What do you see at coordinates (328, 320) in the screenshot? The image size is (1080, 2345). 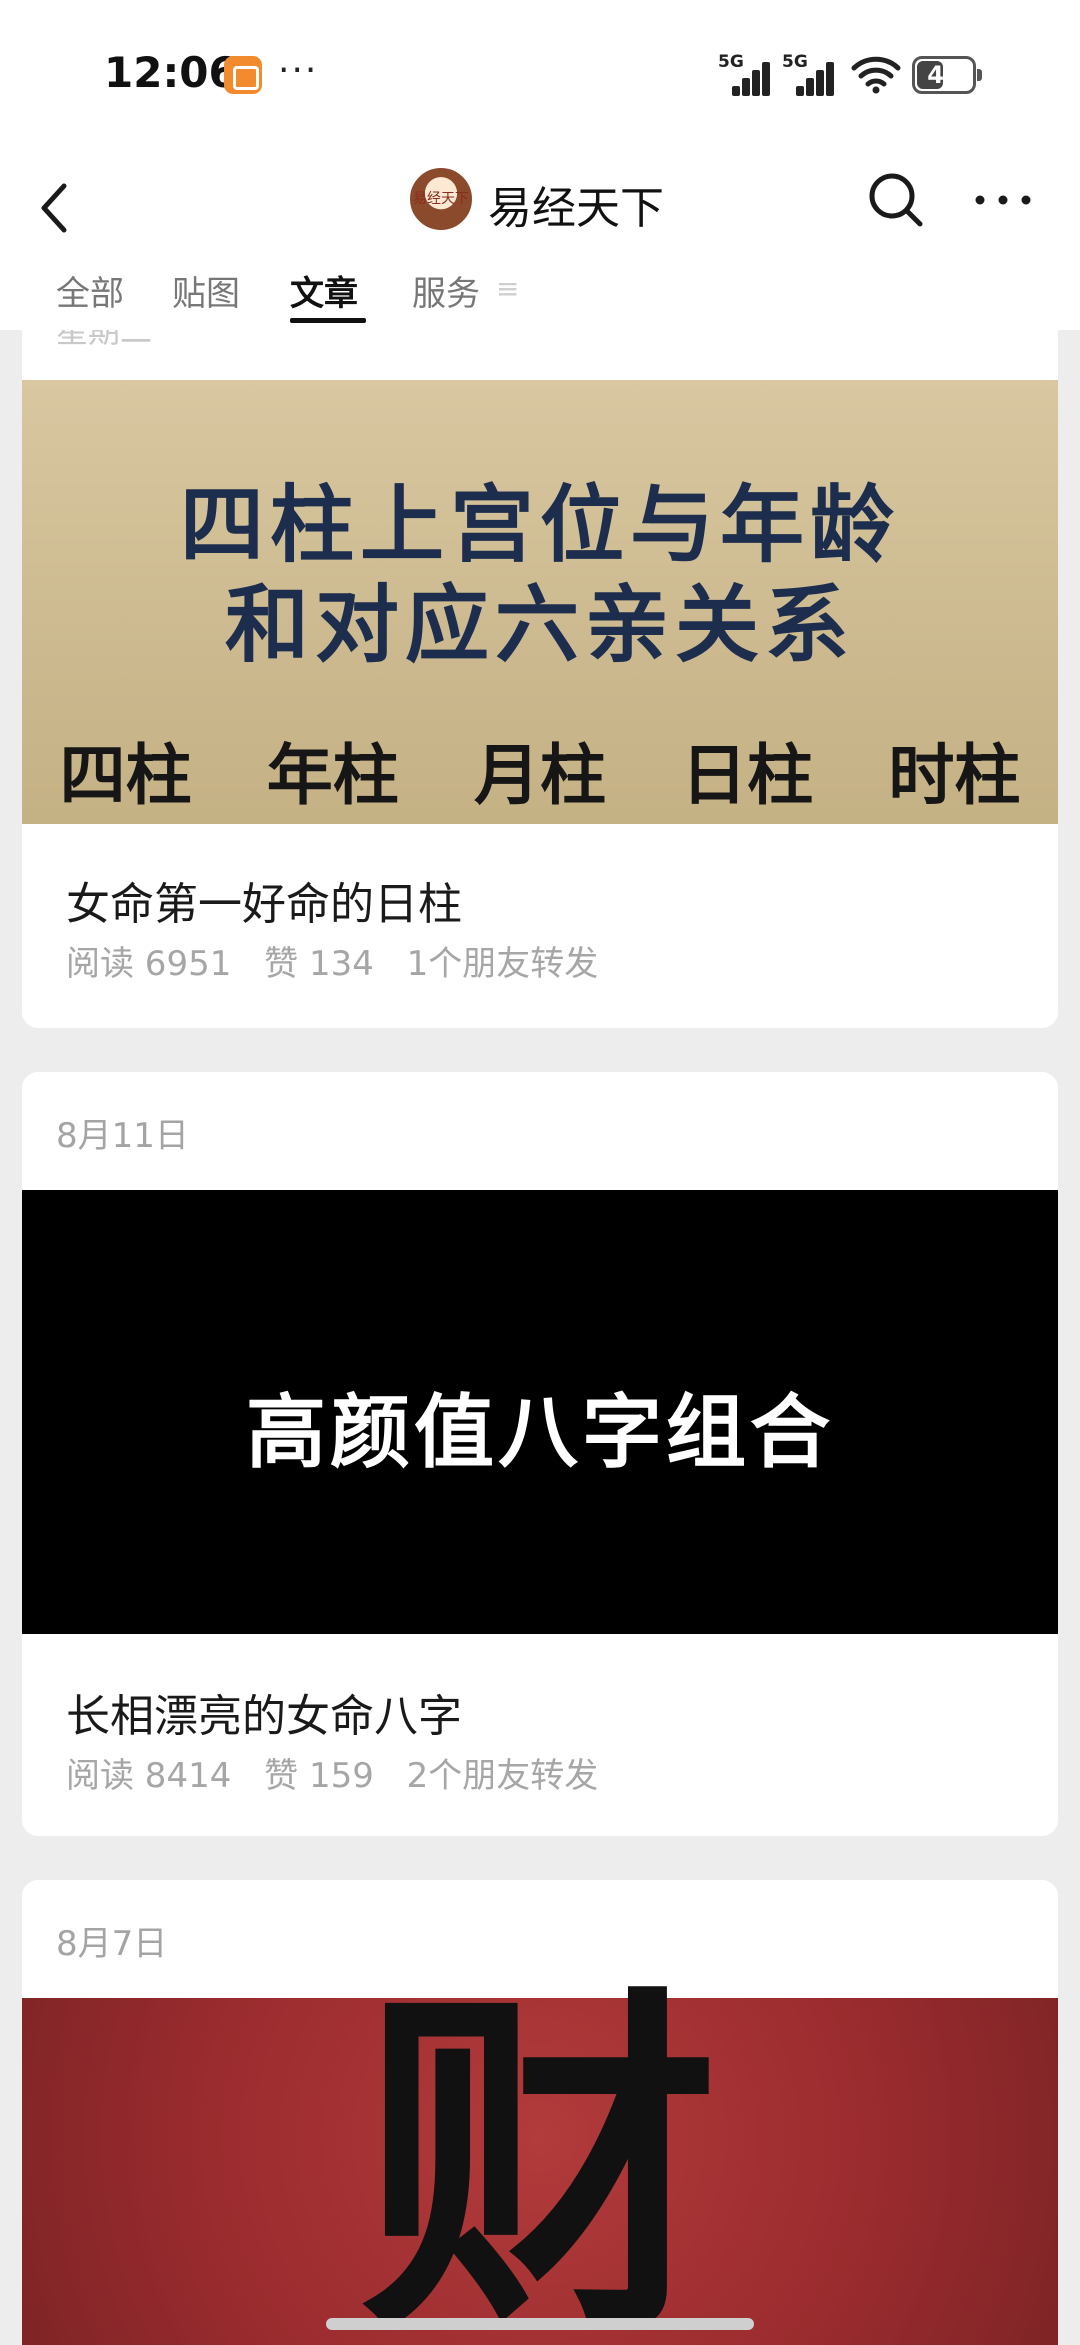 I see `active-tab-indicator` at bounding box center [328, 320].